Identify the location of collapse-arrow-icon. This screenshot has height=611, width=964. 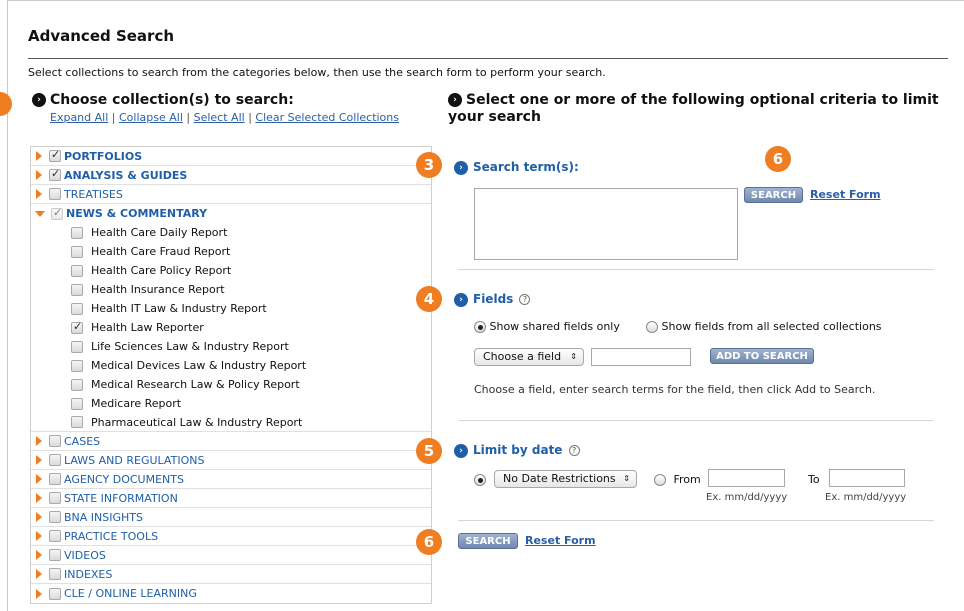
(40, 213).